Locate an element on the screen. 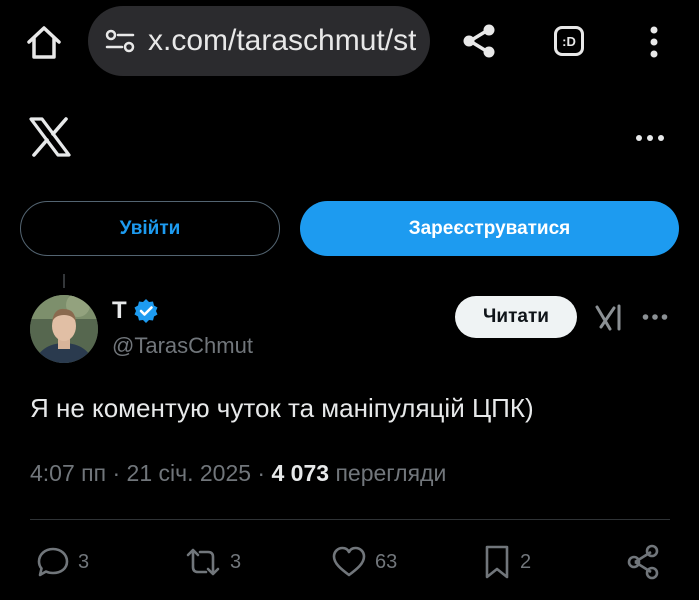 This screenshot has height=600, width=699. avatar-image is located at coordinates (64, 329).